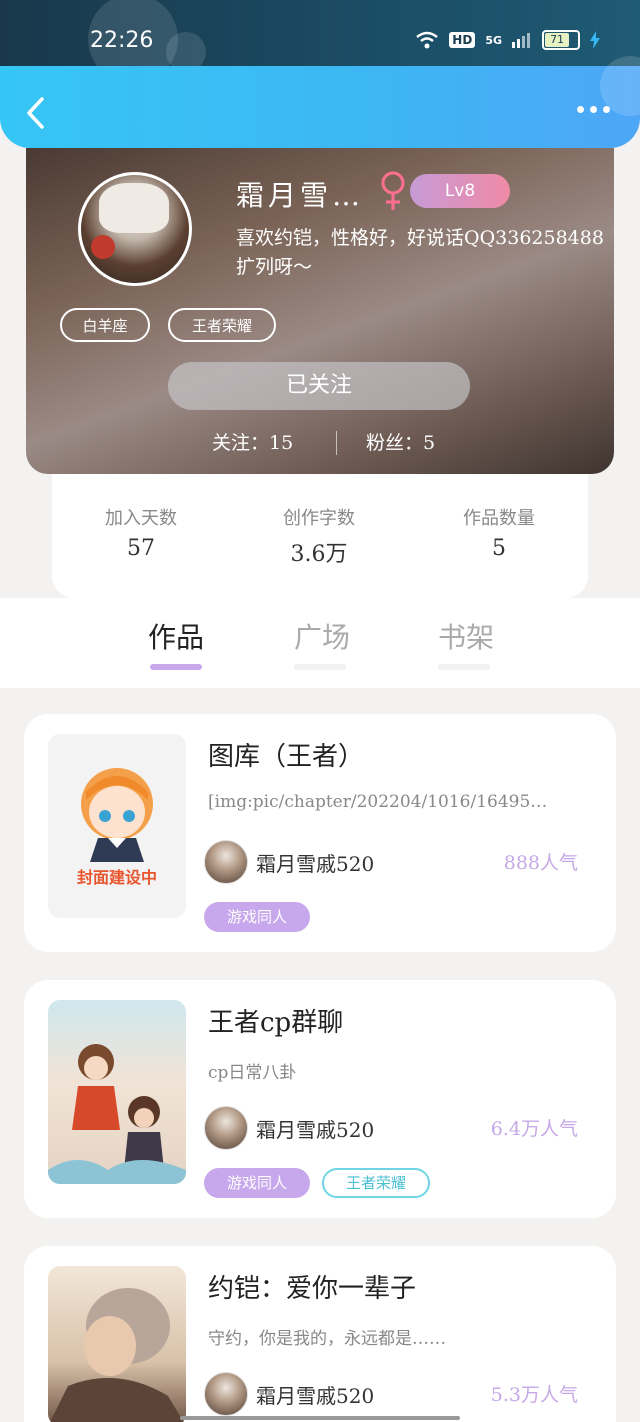 The image size is (640, 1422). I want to click on tab-works: 作品, so click(176, 636).